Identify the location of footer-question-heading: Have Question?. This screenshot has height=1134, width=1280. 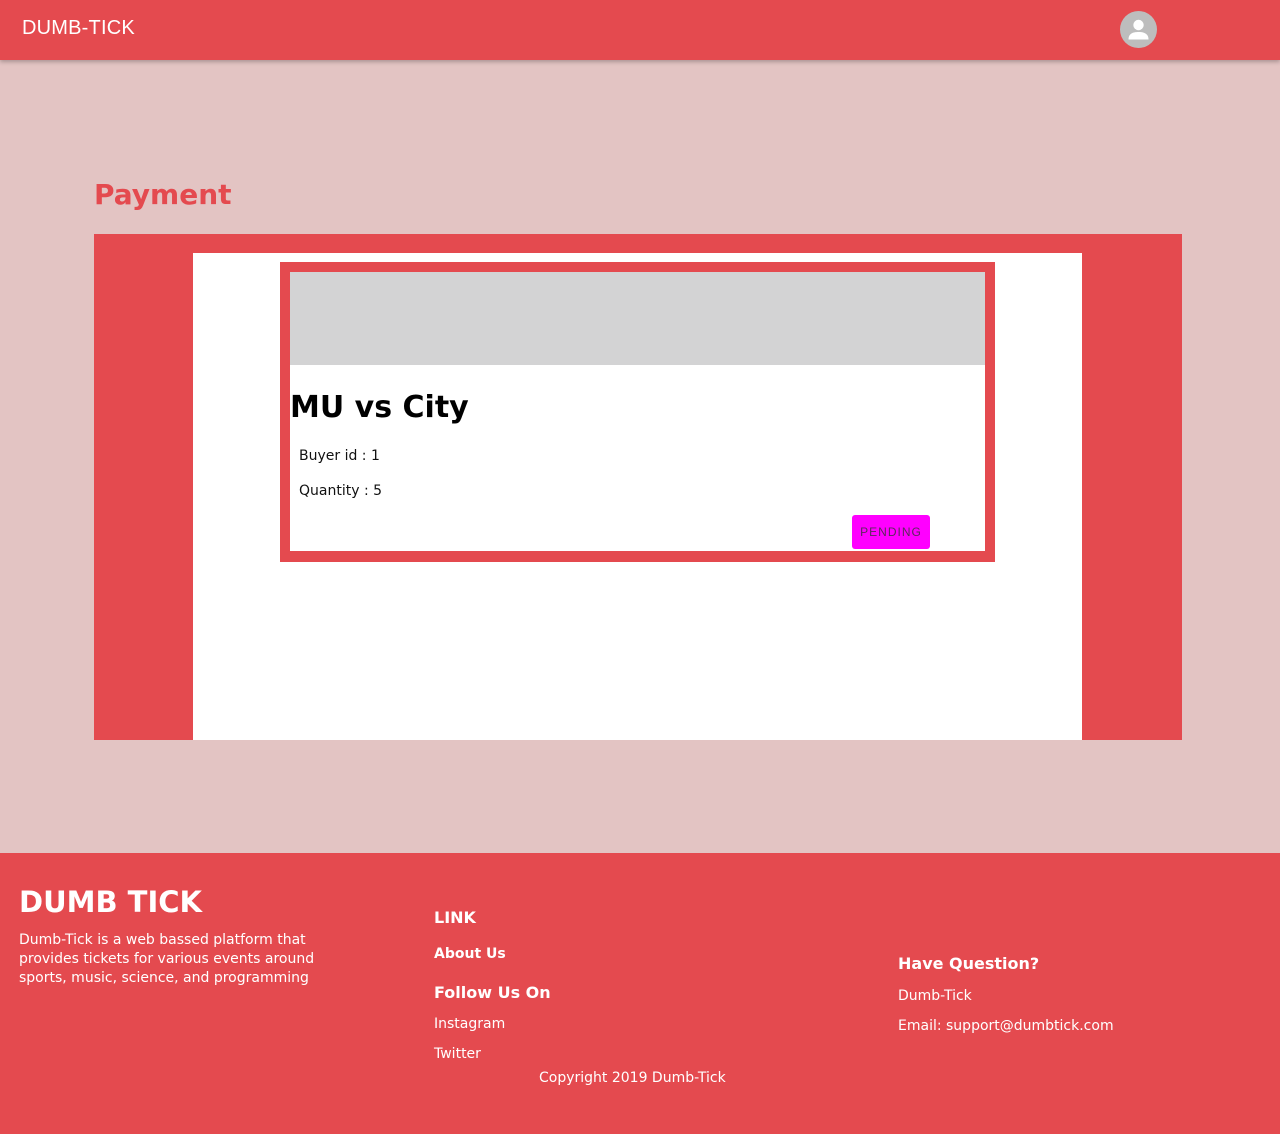
(969, 963).